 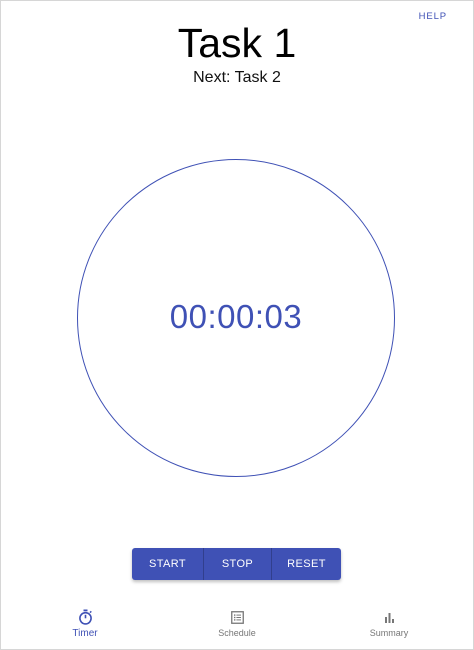 I want to click on timer-display: 00:00:03, so click(x=236, y=316).